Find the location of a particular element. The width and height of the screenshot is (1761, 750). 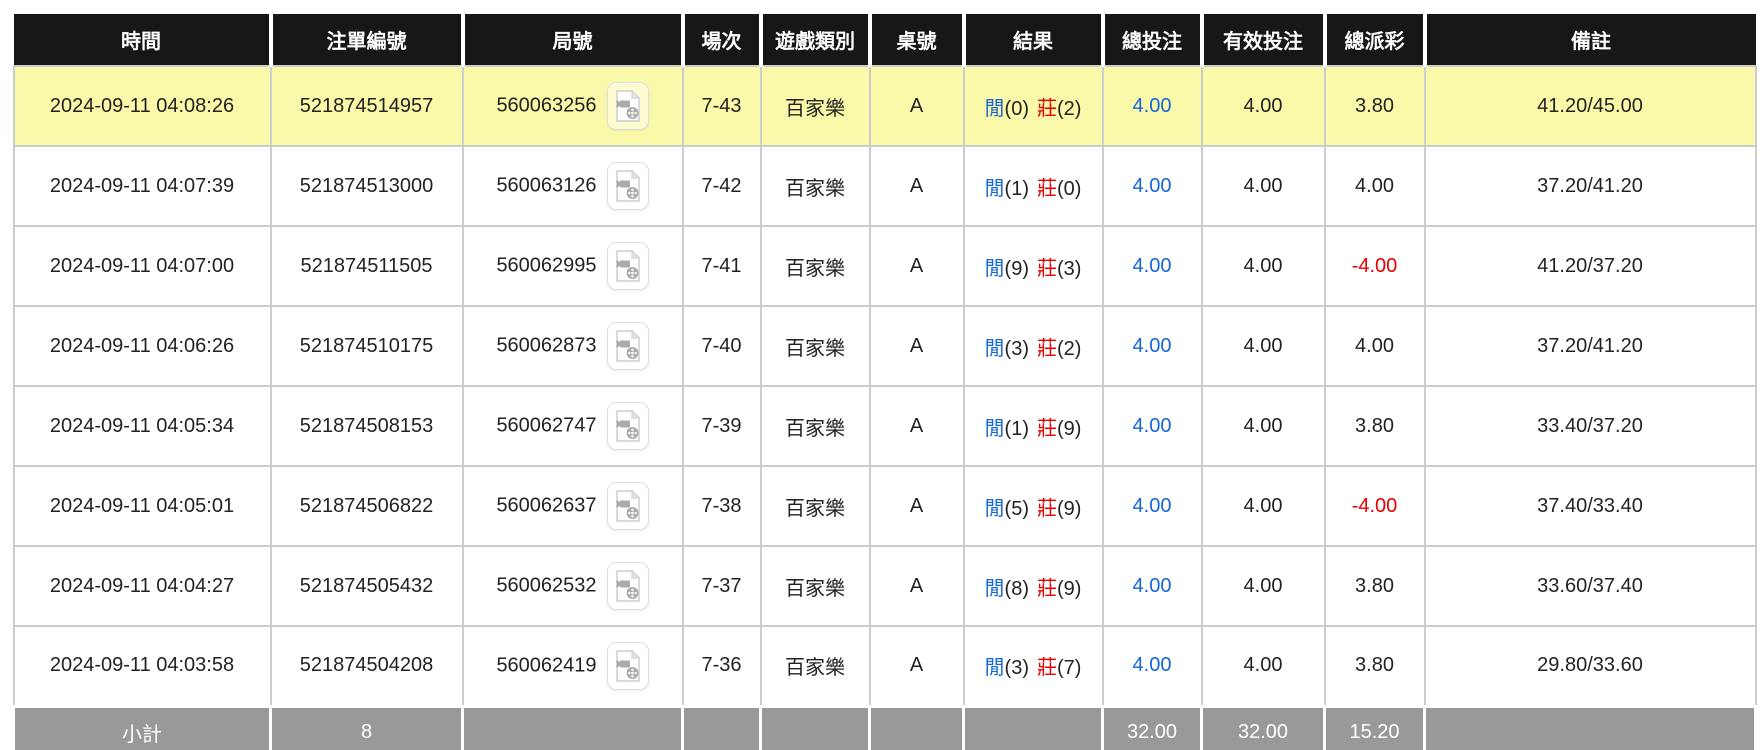

time-cell: 2024-09-11 04:06:26 is located at coordinates (142, 346).